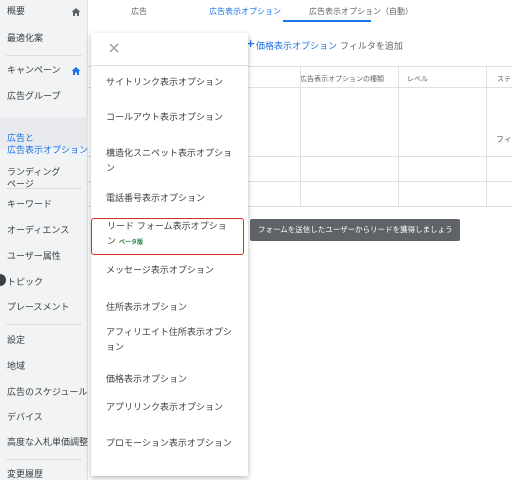 The width and height of the screenshot is (512, 480). What do you see at coordinates (34, 179) in the screenshot?
I see `sidebar-item-label: ランディング ページ` at bounding box center [34, 179].